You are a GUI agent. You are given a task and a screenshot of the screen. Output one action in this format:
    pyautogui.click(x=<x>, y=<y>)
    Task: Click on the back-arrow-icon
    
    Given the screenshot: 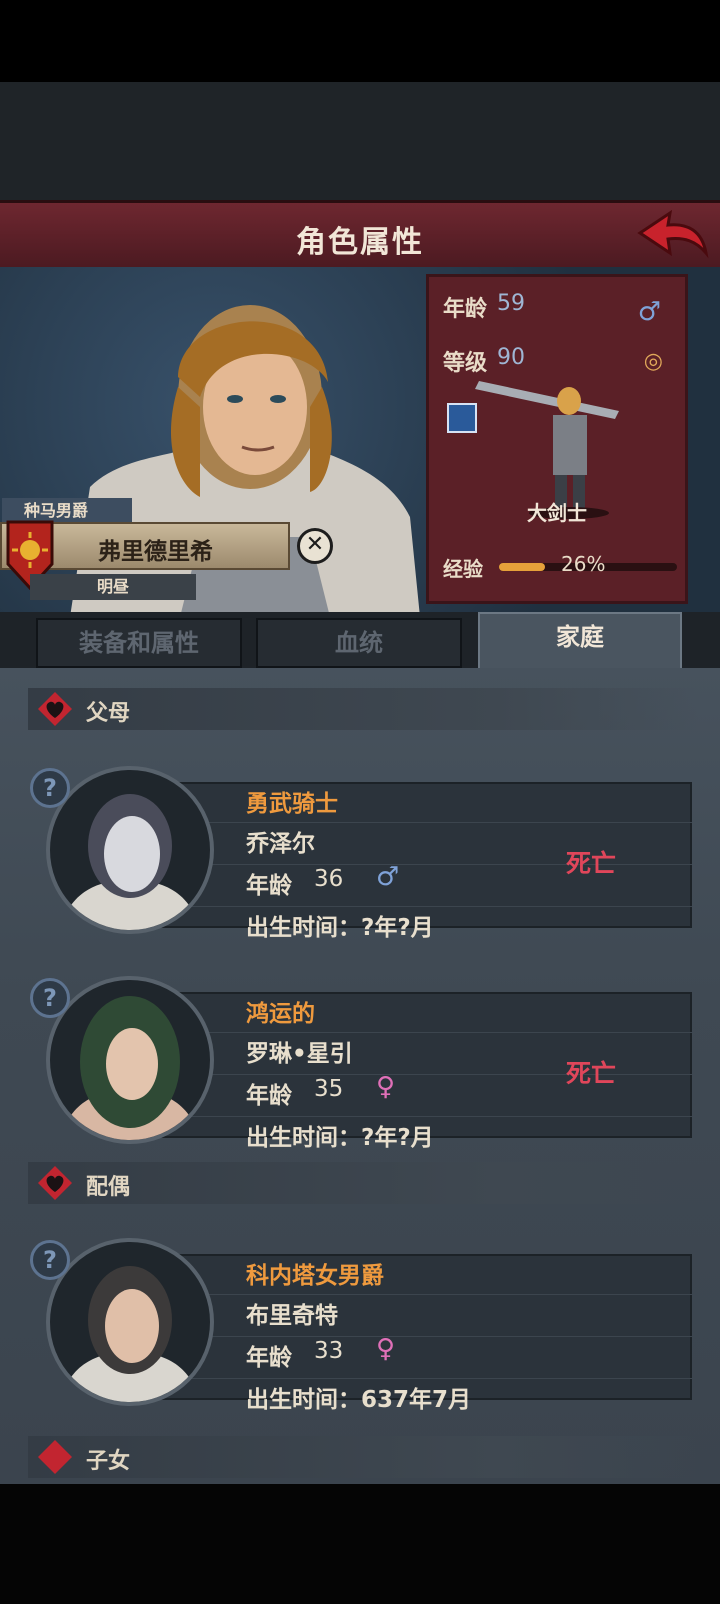 What is the action you would take?
    pyautogui.click(x=673, y=235)
    